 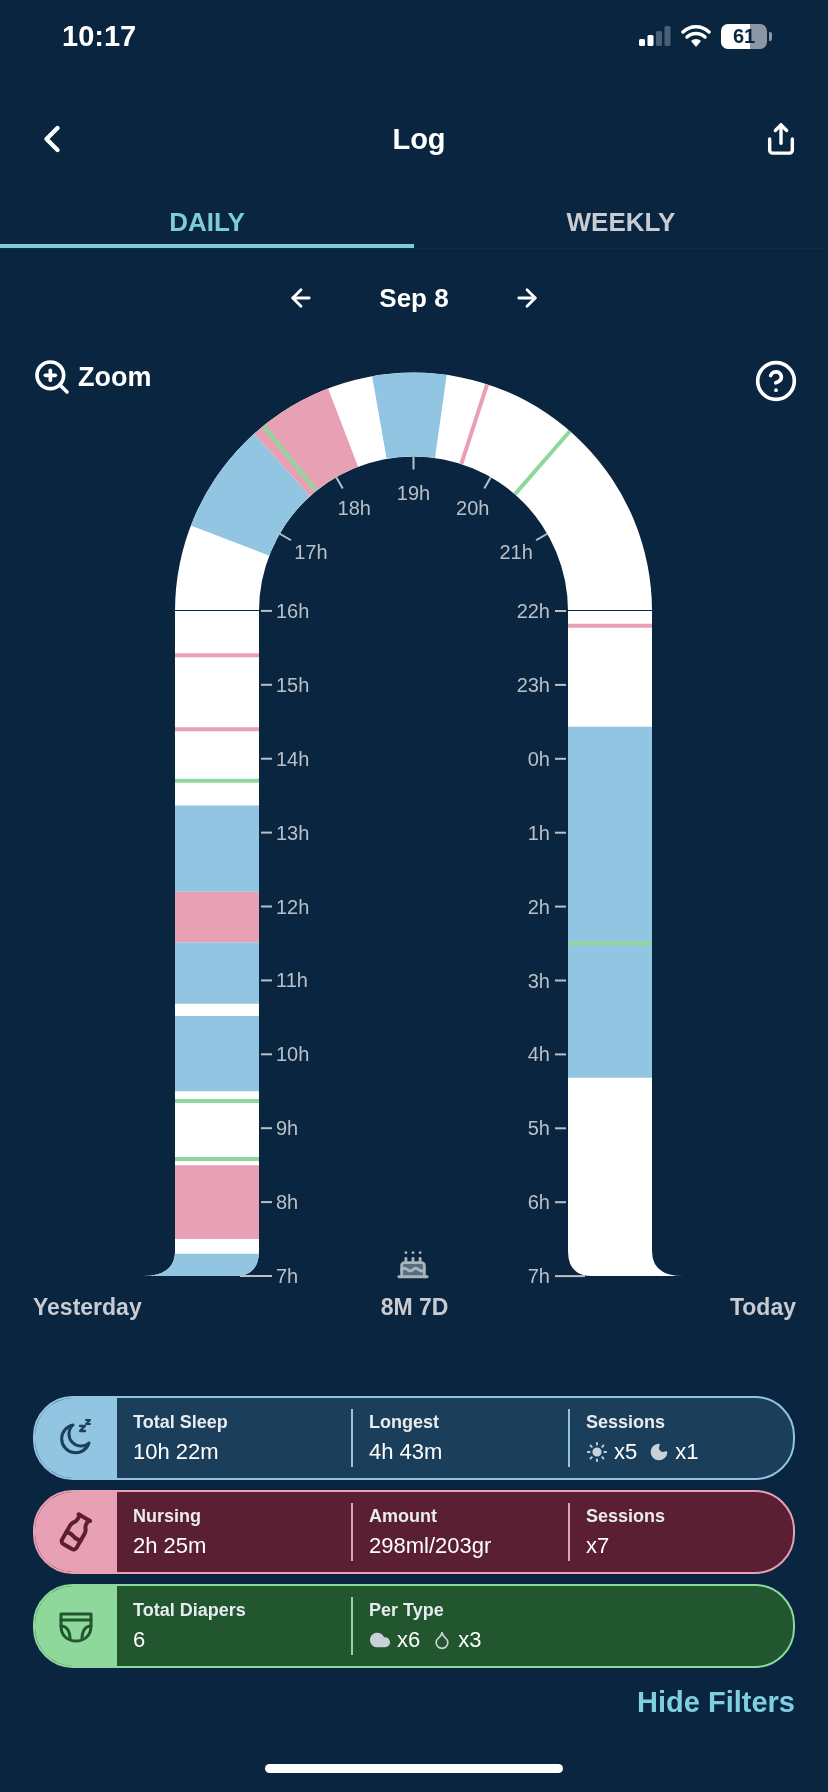 What do you see at coordinates (659, 1451) in the screenshot?
I see `moon-icon` at bounding box center [659, 1451].